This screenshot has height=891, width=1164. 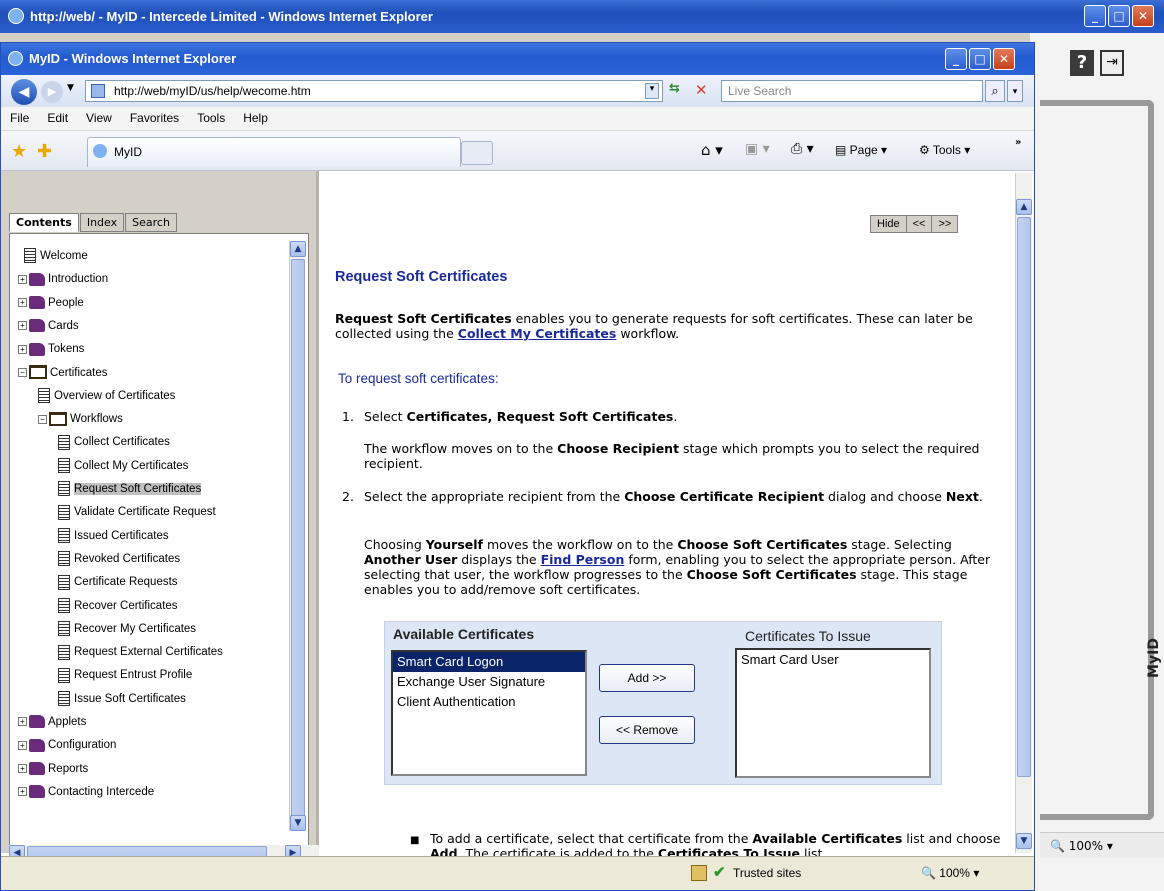 What do you see at coordinates (63, 279) in the screenshot?
I see `tree-item: + Introduction` at bounding box center [63, 279].